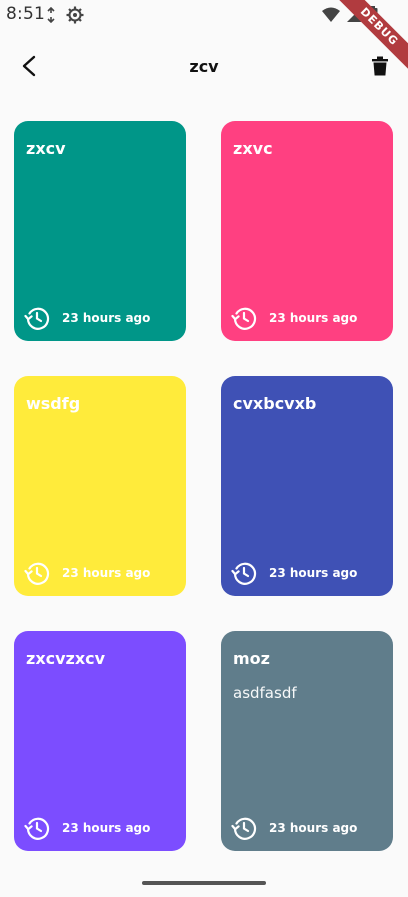 This screenshot has width=408, height=897. Describe the element at coordinates (307, 486) in the screenshot. I see `note-card: cvxbcvxb 23 hours ago` at that location.